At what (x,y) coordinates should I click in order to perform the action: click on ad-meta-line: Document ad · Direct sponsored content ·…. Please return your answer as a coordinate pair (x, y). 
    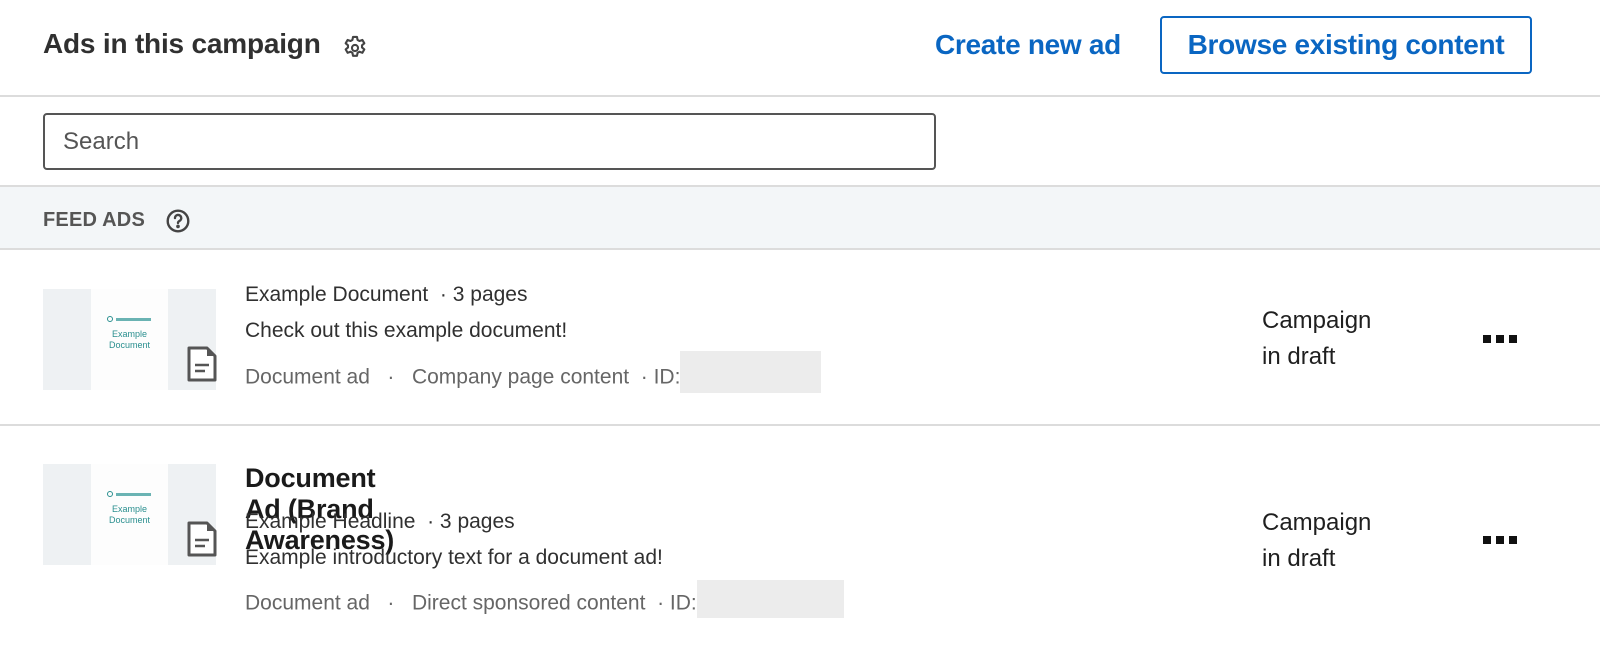
    Looking at the image, I should click on (544, 599).